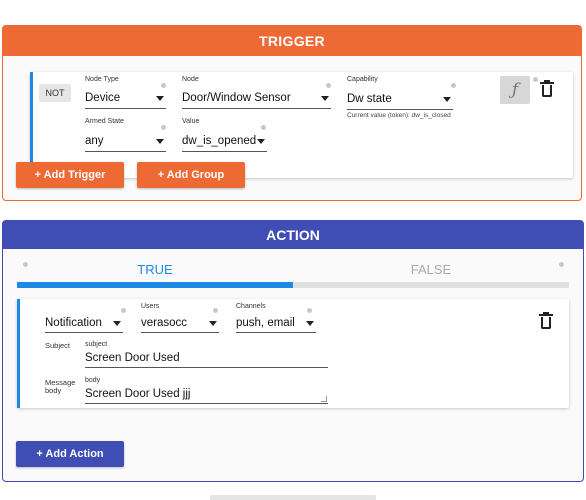 This screenshot has height=500, width=586. Describe the element at coordinates (265, 323) in the screenshot. I see `channels-value: push, email` at that location.